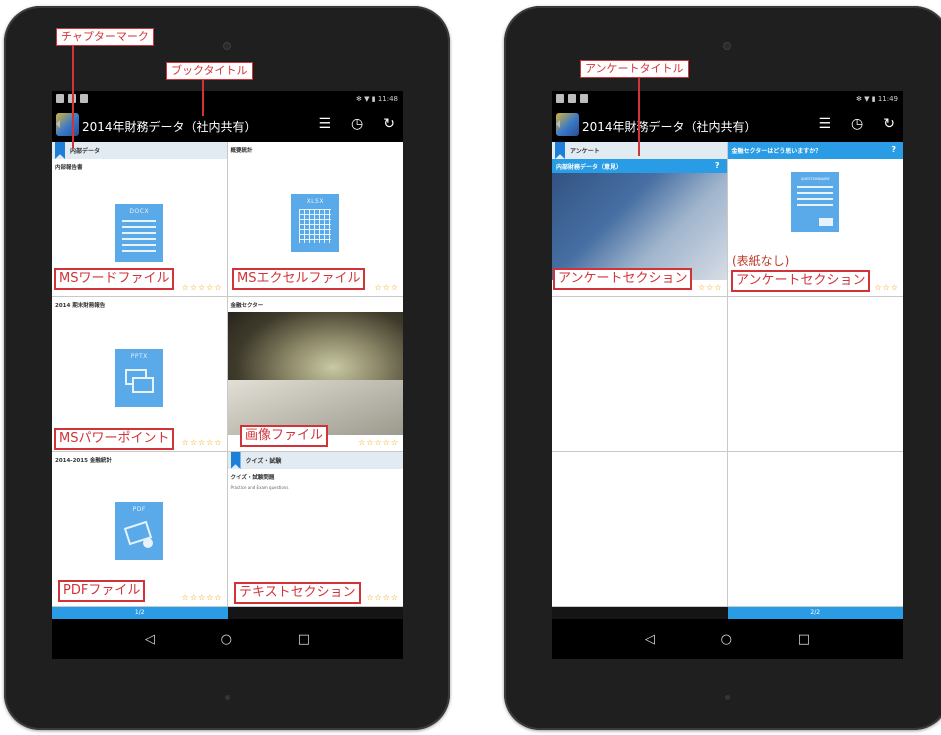 This screenshot has height=735, width=941. Describe the element at coordinates (761, 261) in the screenshot. I see `note-no-cover: (表紙なし)` at that location.